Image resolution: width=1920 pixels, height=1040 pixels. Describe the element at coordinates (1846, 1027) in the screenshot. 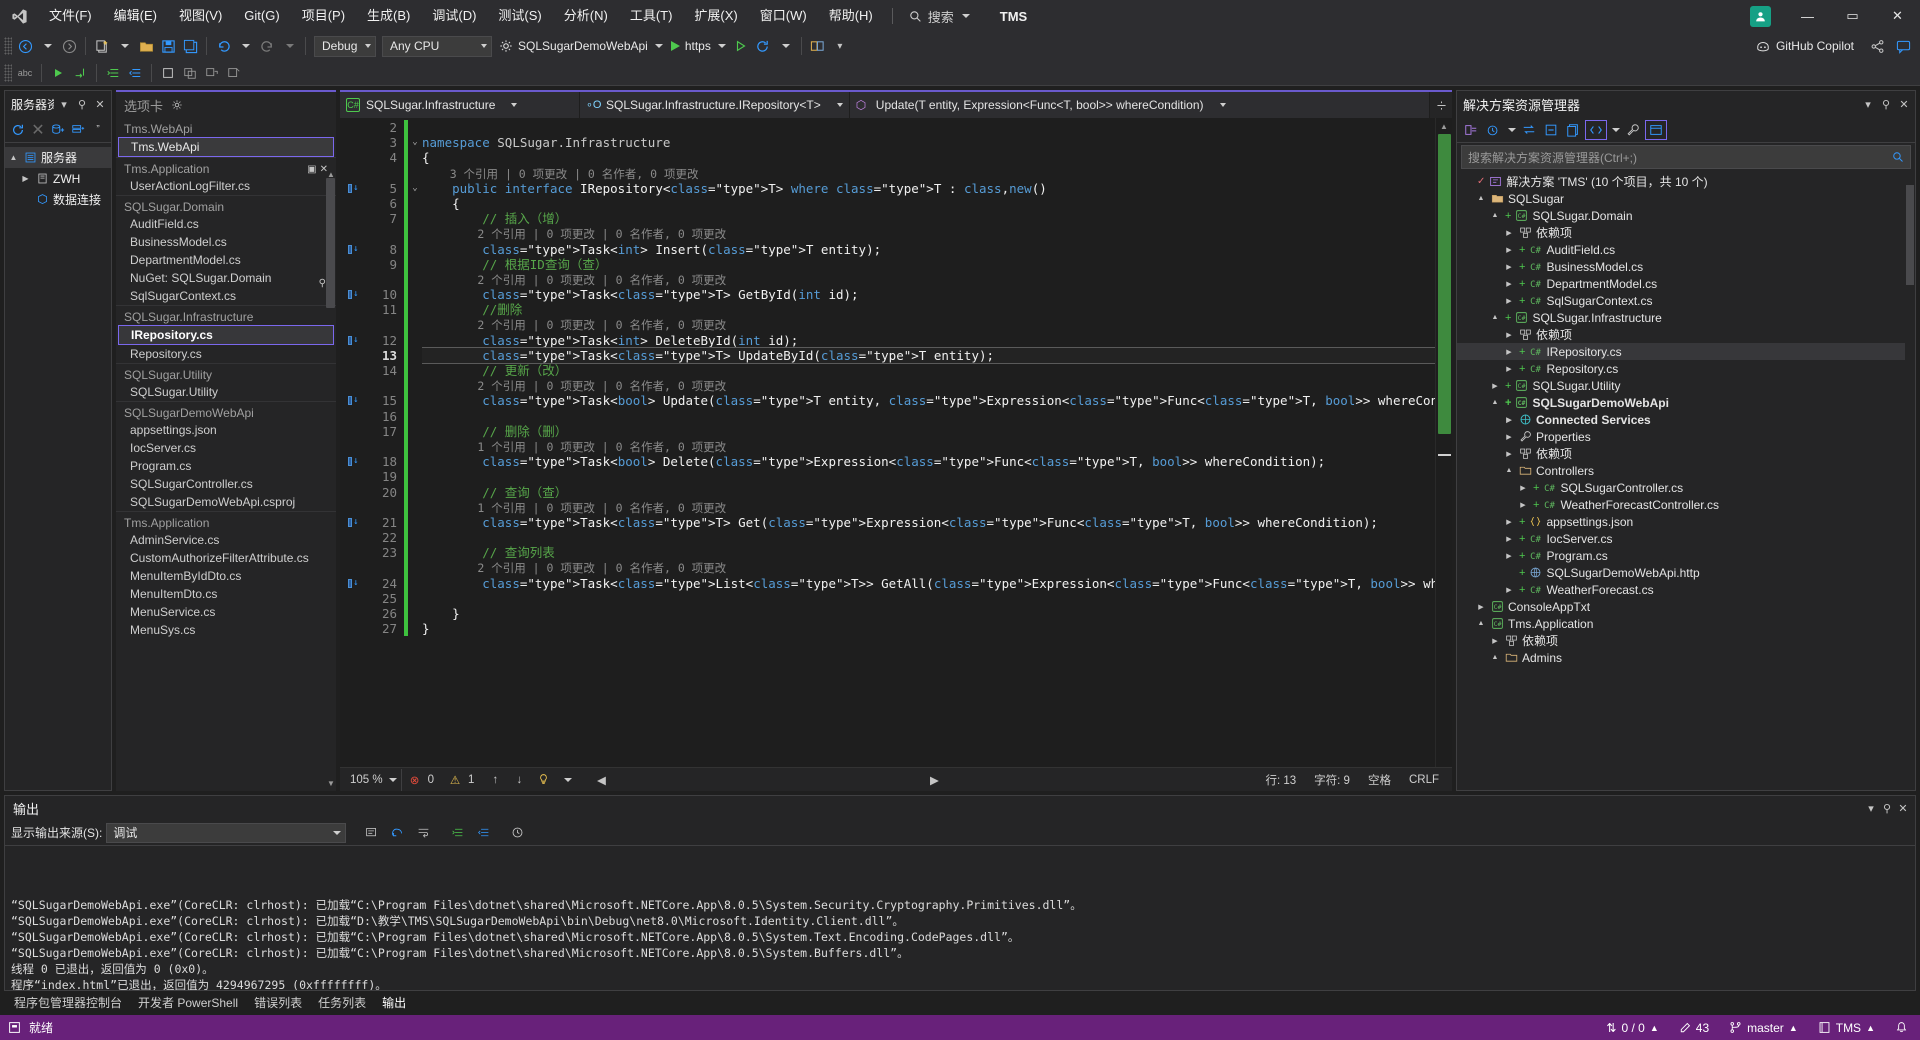

I see `repository-selector: TMS ▲` at that location.